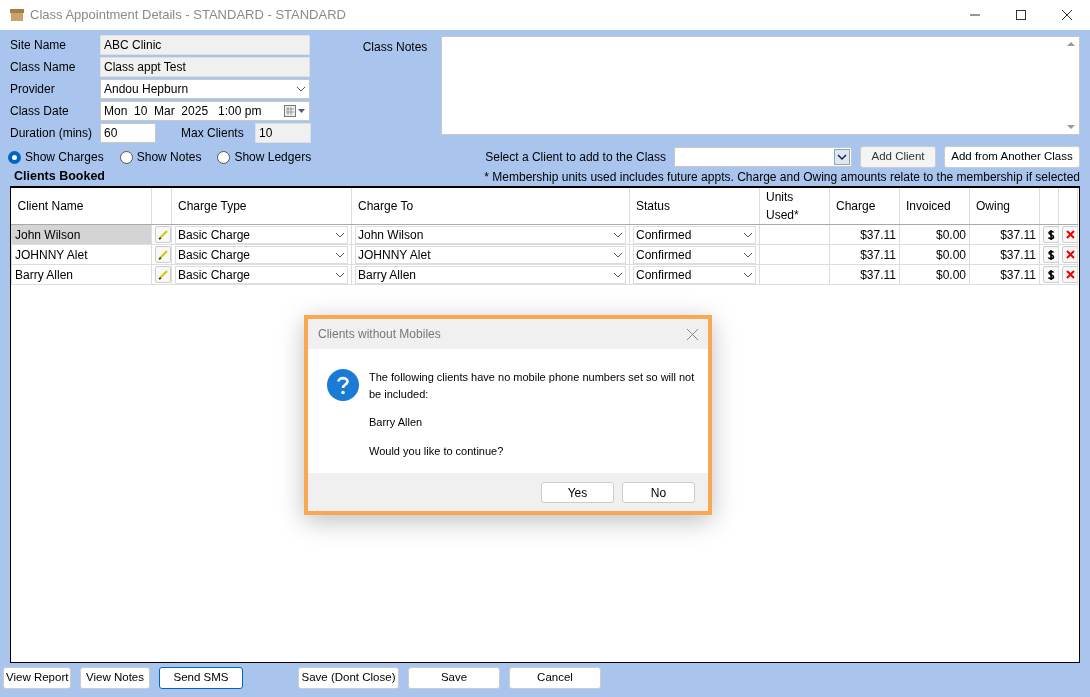 This screenshot has height=697, width=1090. What do you see at coordinates (33, 89) in the screenshot?
I see `field-label: Provider` at bounding box center [33, 89].